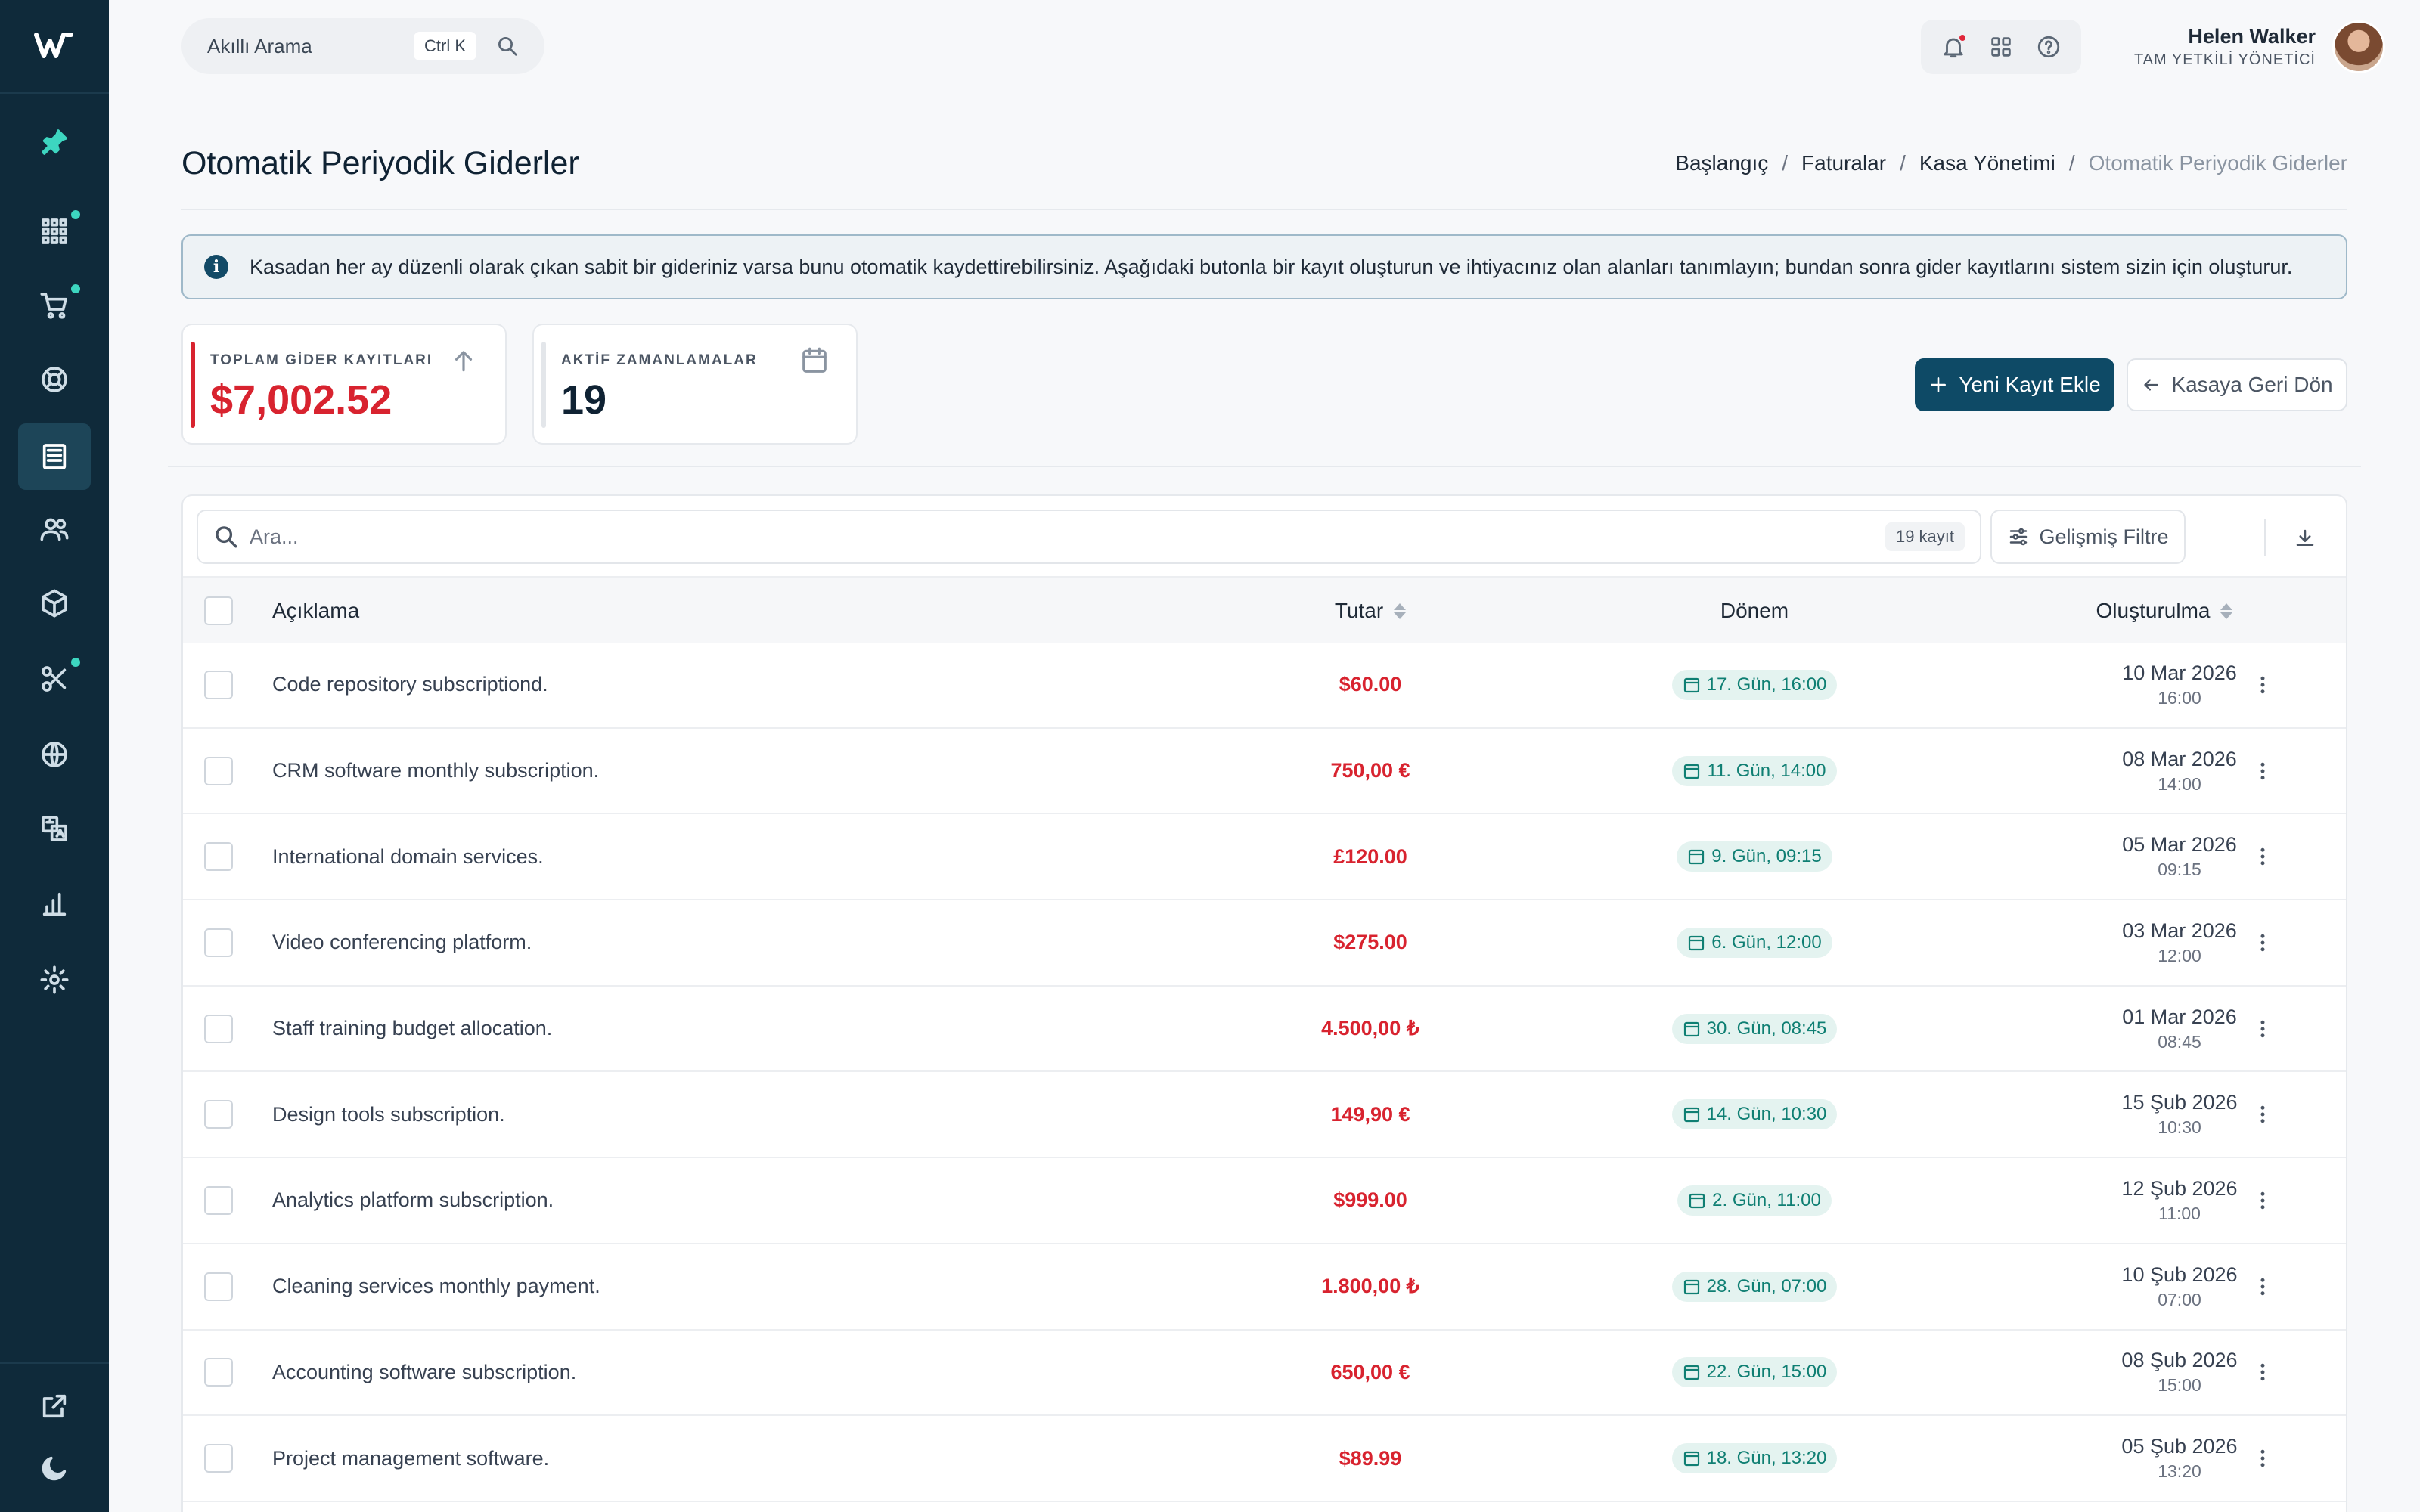  Describe the element at coordinates (380, 163) in the screenshot. I see `page-title: Otomatik Periyodik Giderler` at that location.